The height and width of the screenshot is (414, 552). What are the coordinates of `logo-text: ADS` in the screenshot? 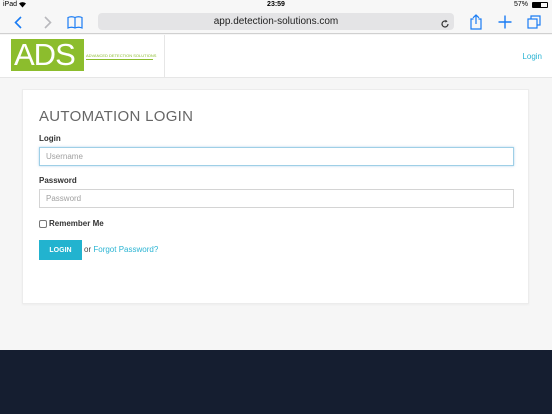 It's located at (45, 54).